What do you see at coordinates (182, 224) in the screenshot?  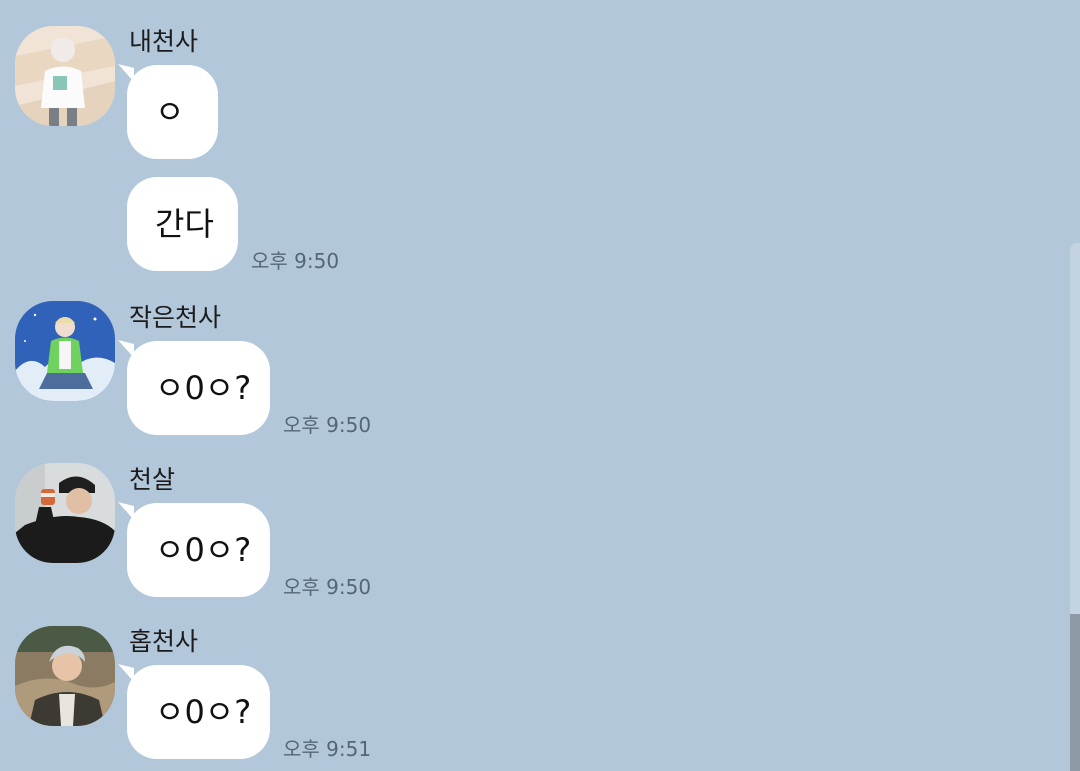 I see `message-bubble: 간다` at bounding box center [182, 224].